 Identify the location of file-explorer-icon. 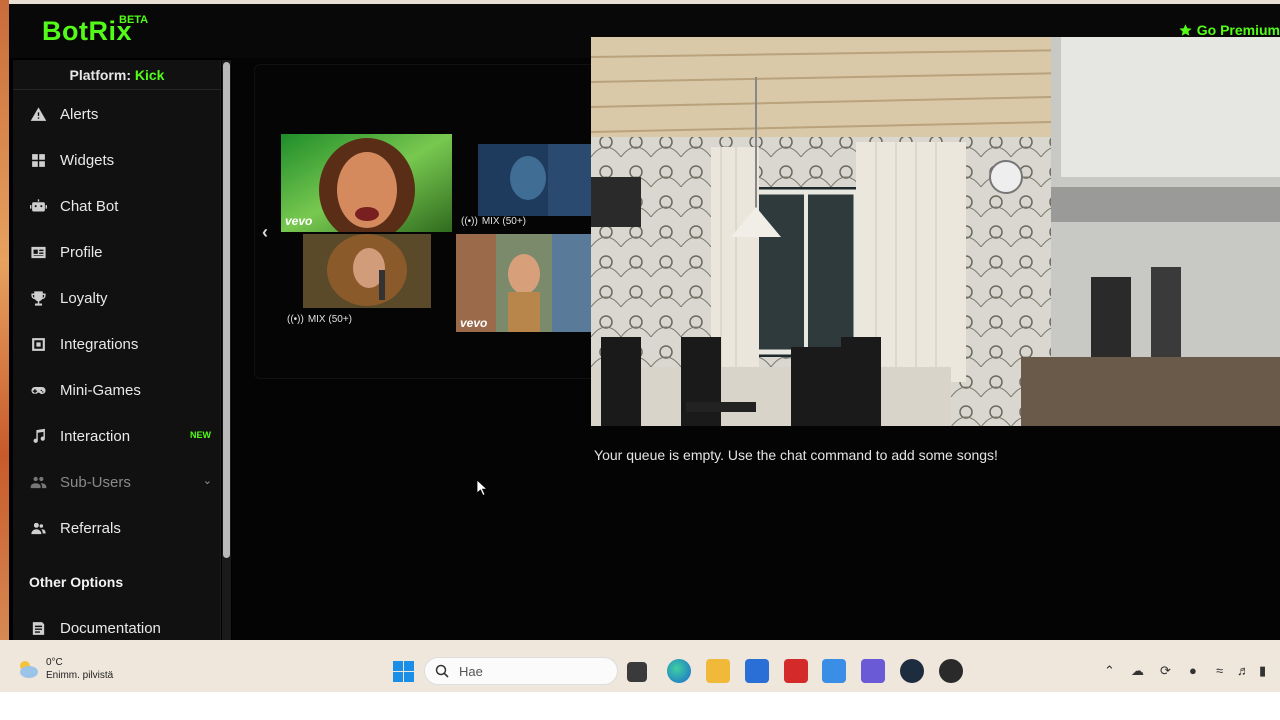
(718, 671).